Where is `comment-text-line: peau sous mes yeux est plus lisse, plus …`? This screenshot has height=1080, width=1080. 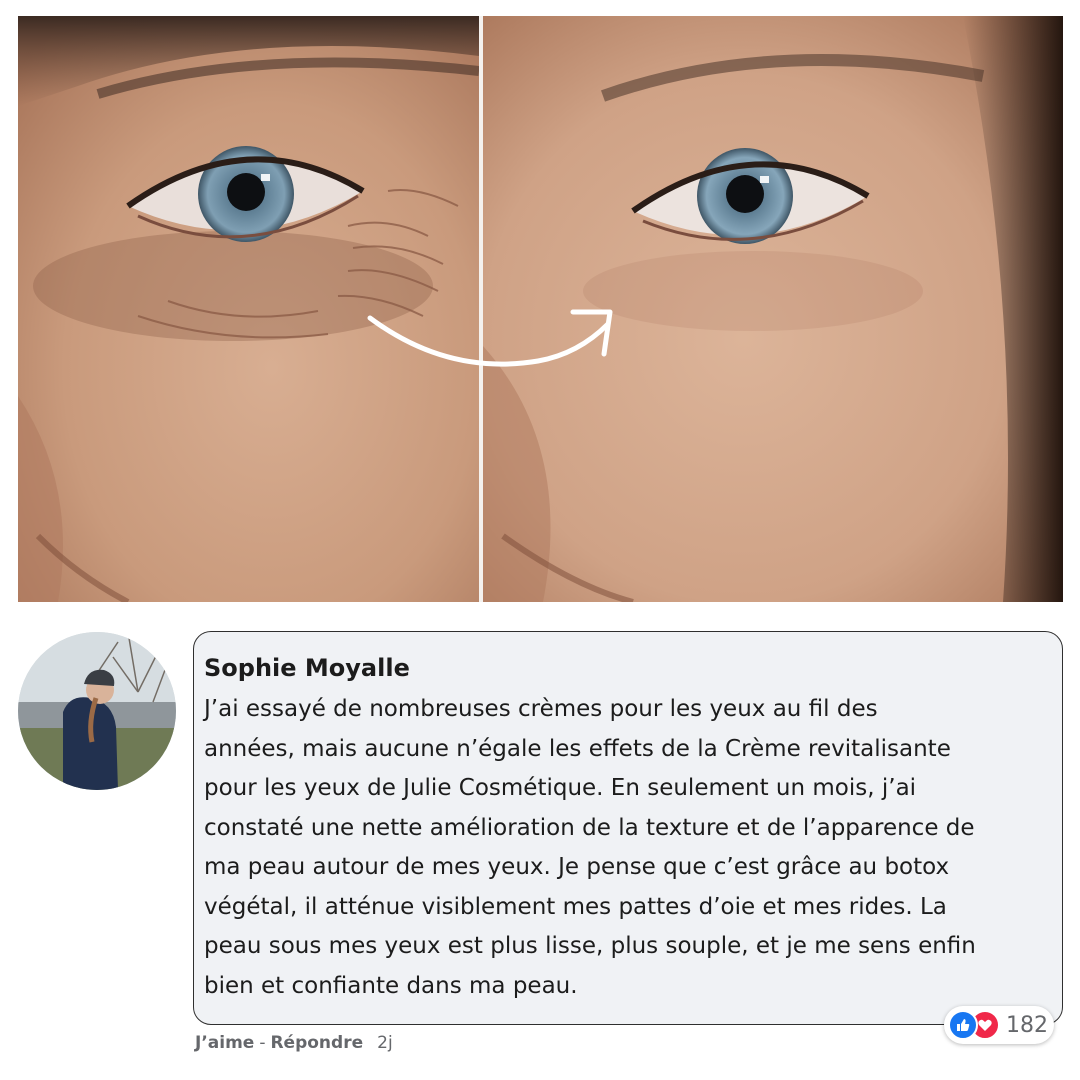
comment-text-line: peau sous mes yeux est plus lisse, plus … is located at coordinates (590, 946).